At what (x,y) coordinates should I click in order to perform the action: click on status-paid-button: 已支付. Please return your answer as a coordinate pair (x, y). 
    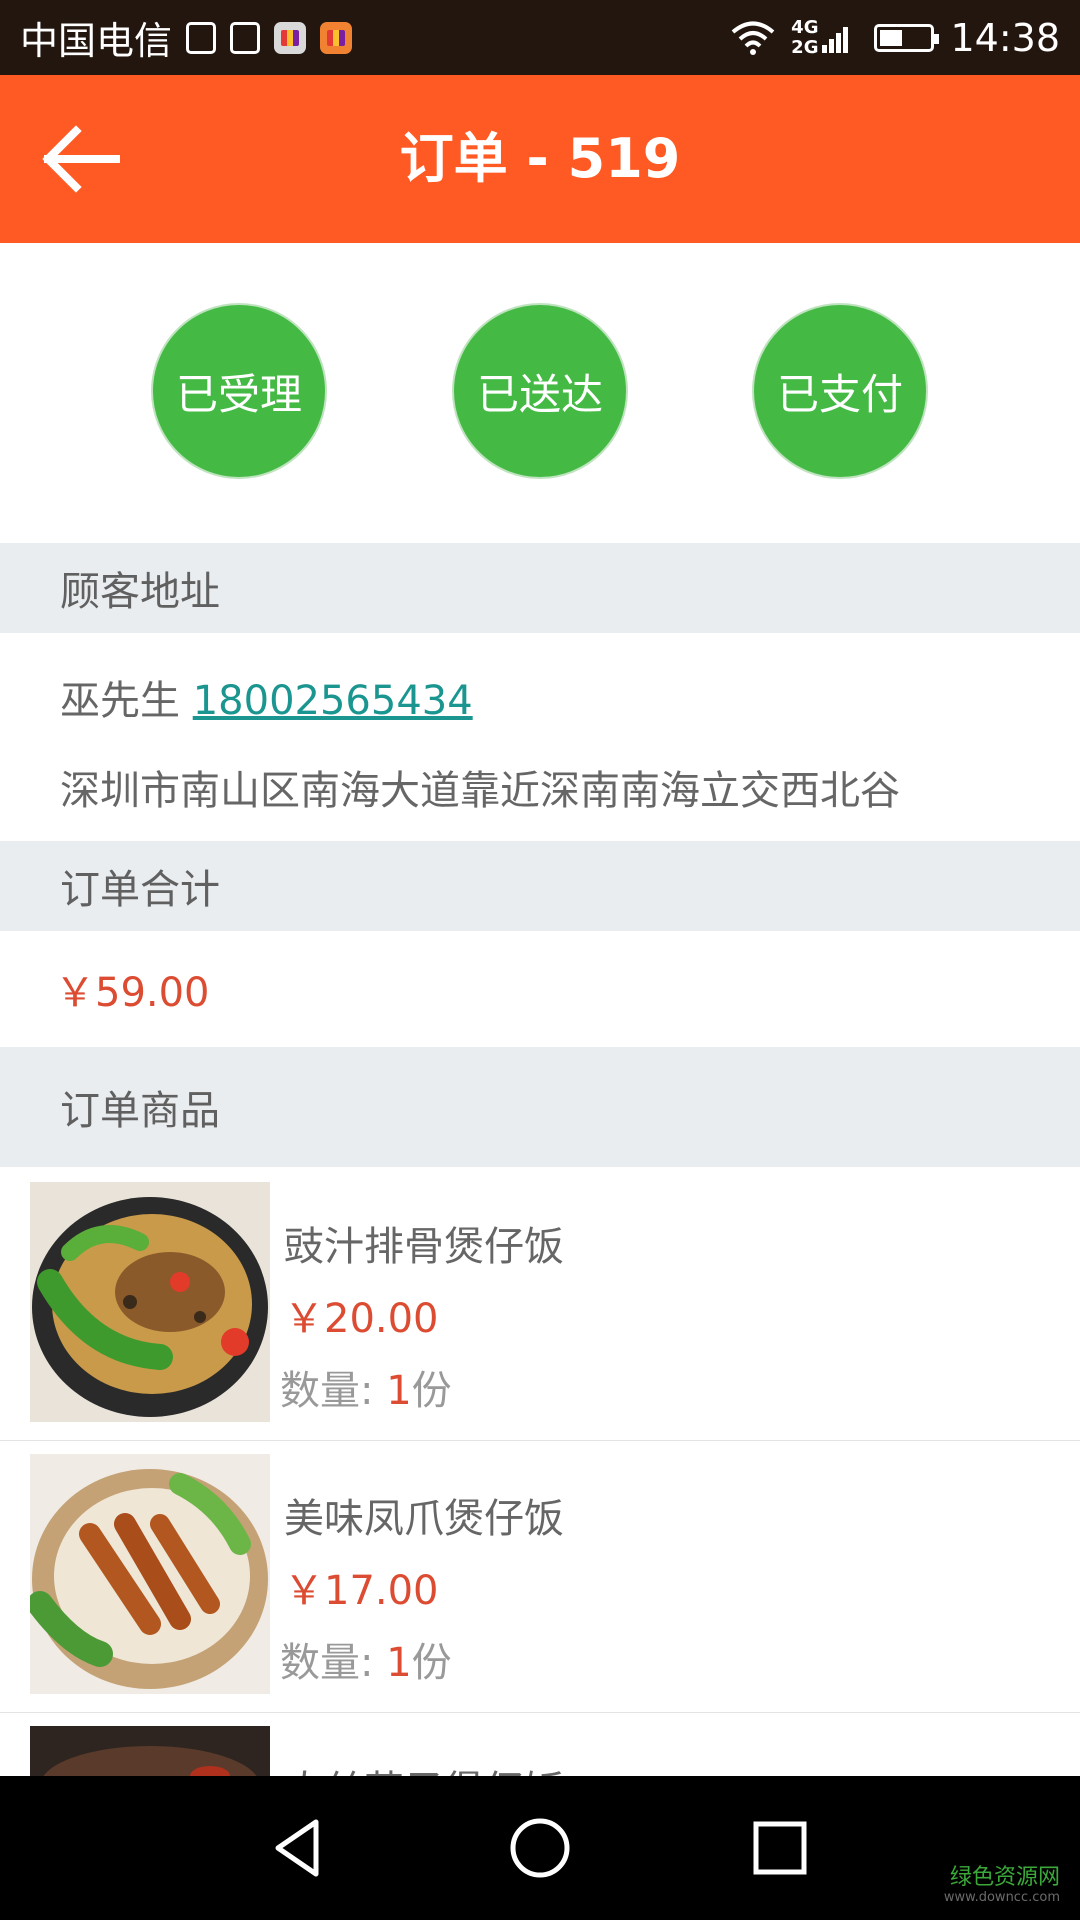
    Looking at the image, I should click on (840, 391).